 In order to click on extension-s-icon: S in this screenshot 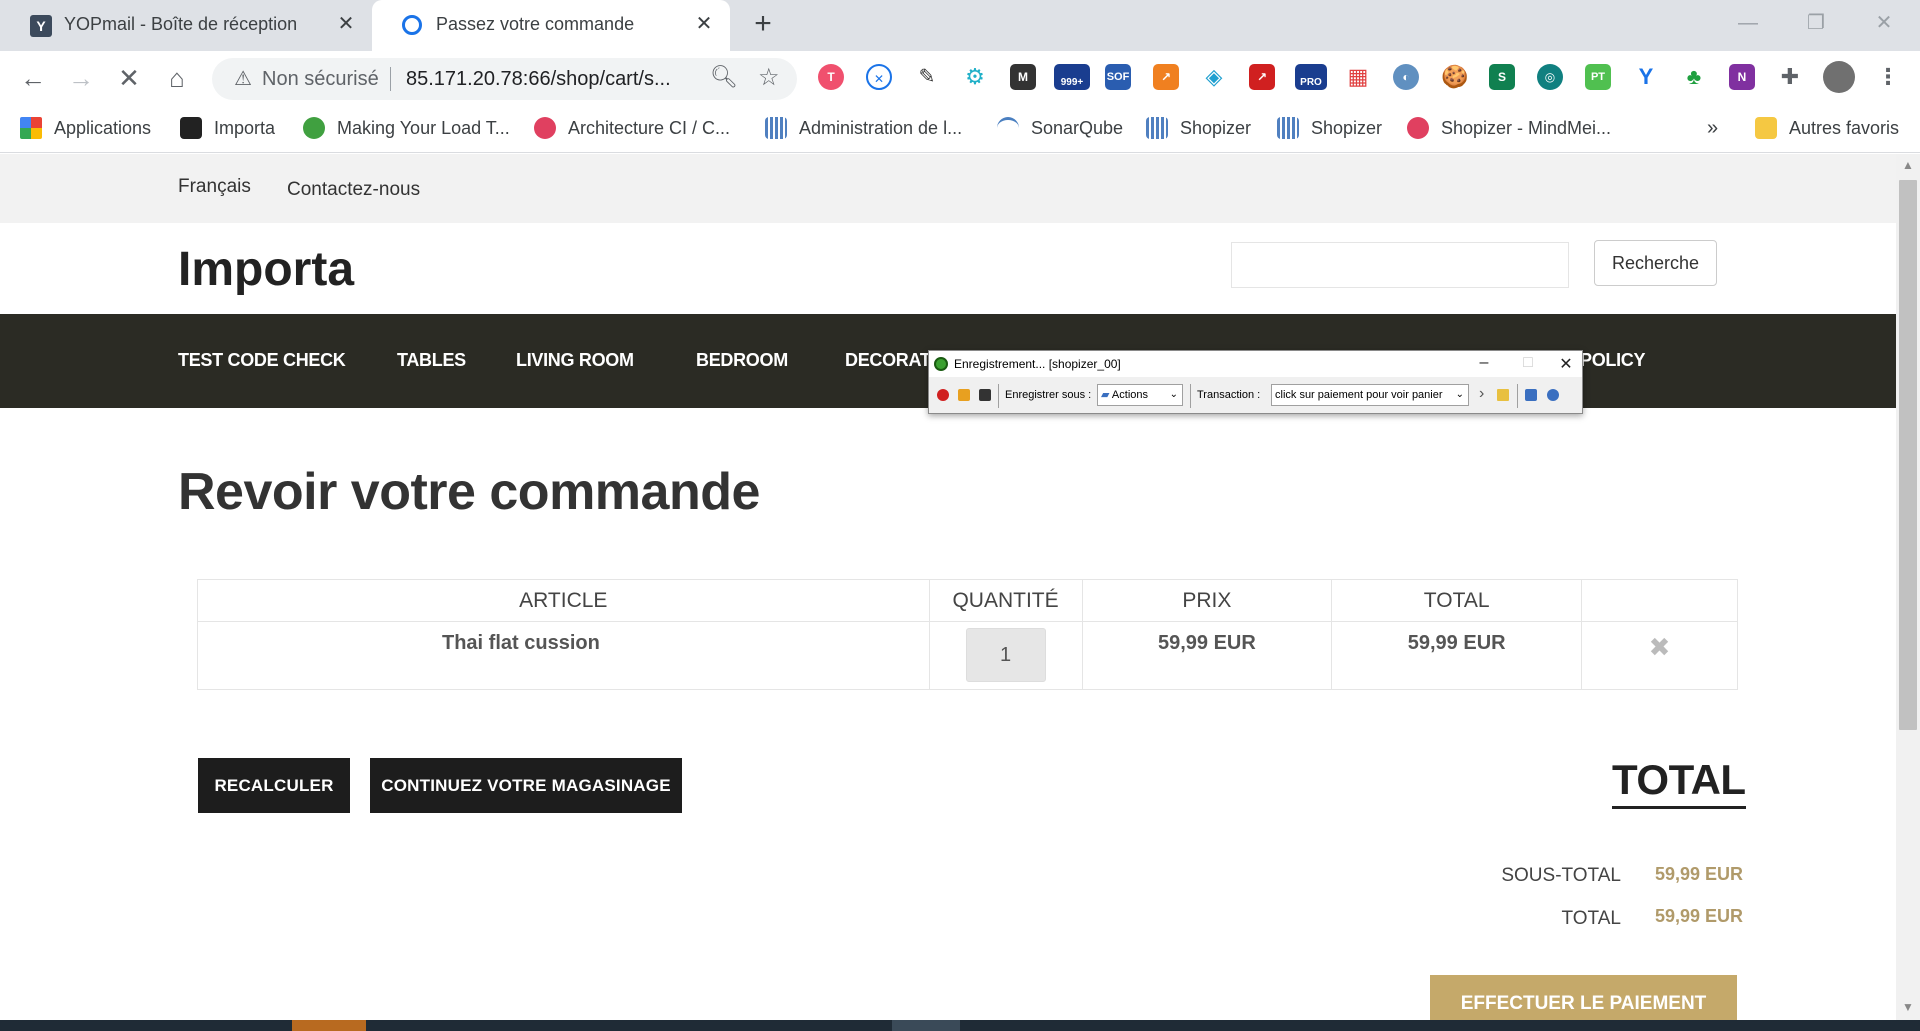, I will do `click(1502, 77)`.